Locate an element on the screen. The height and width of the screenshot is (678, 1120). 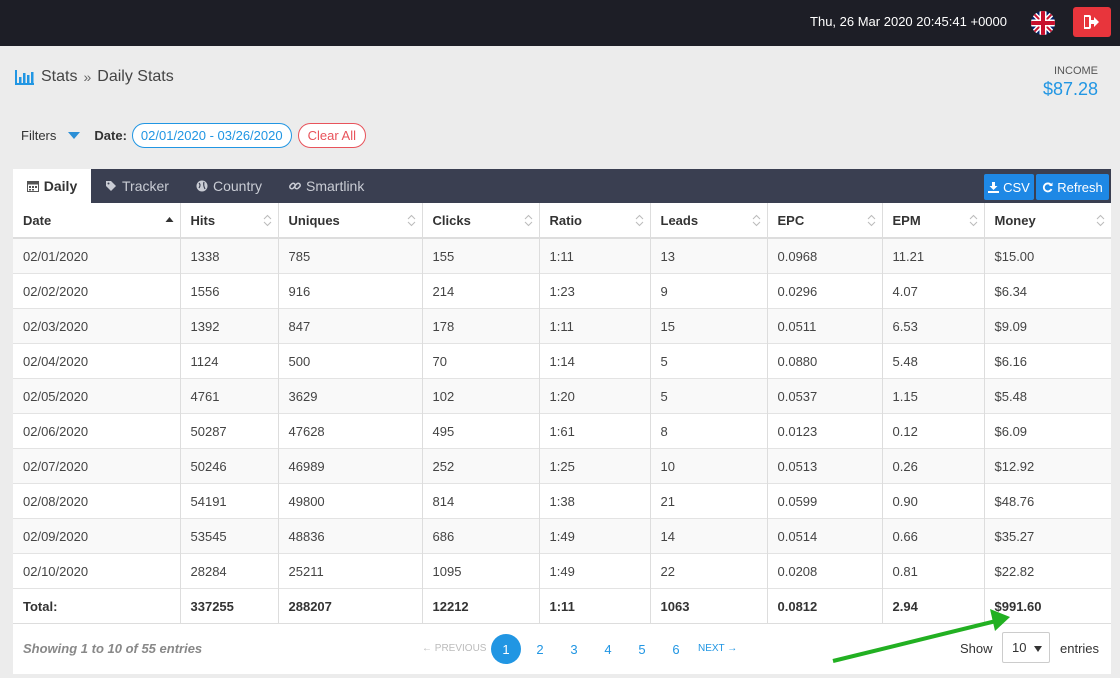
table-cell: 1392 is located at coordinates (229, 326).